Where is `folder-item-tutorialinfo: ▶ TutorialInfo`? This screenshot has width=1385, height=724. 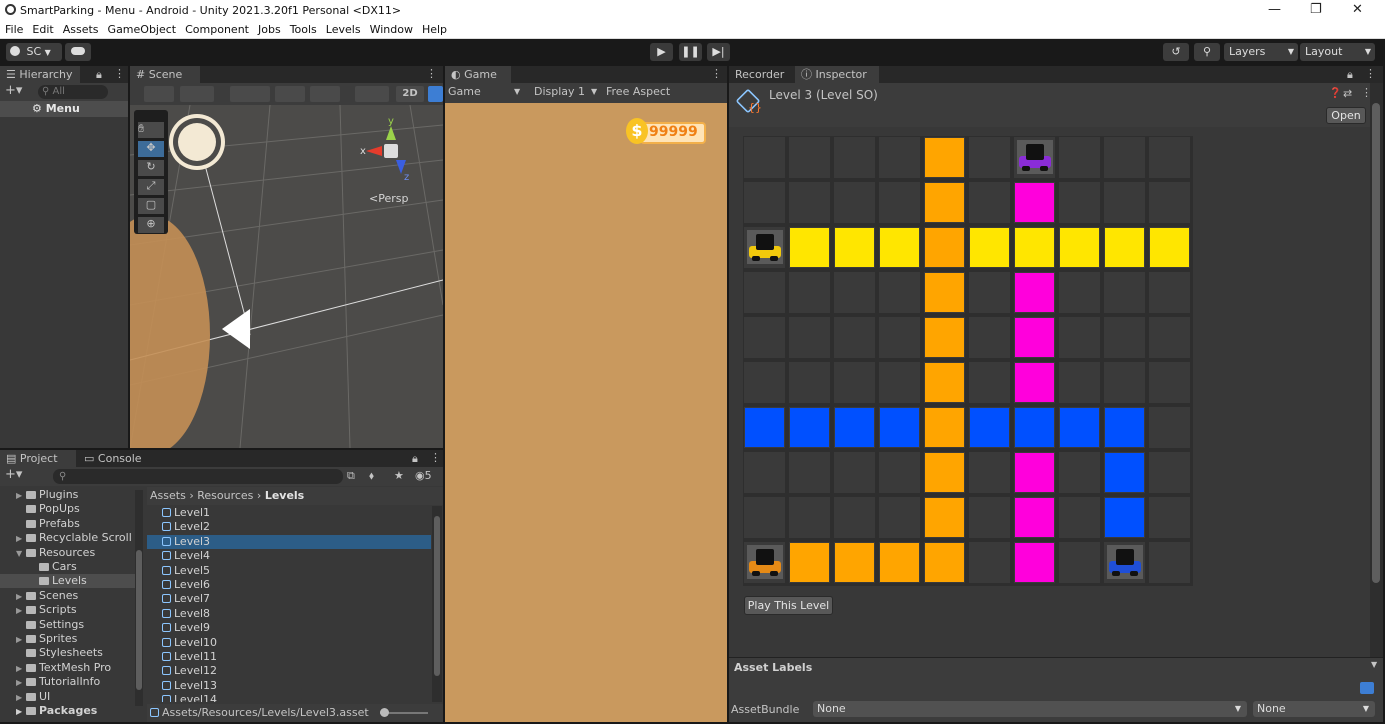
folder-item-tutorialinfo: ▶ TutorialInfo is located at coordinates (68, 682).